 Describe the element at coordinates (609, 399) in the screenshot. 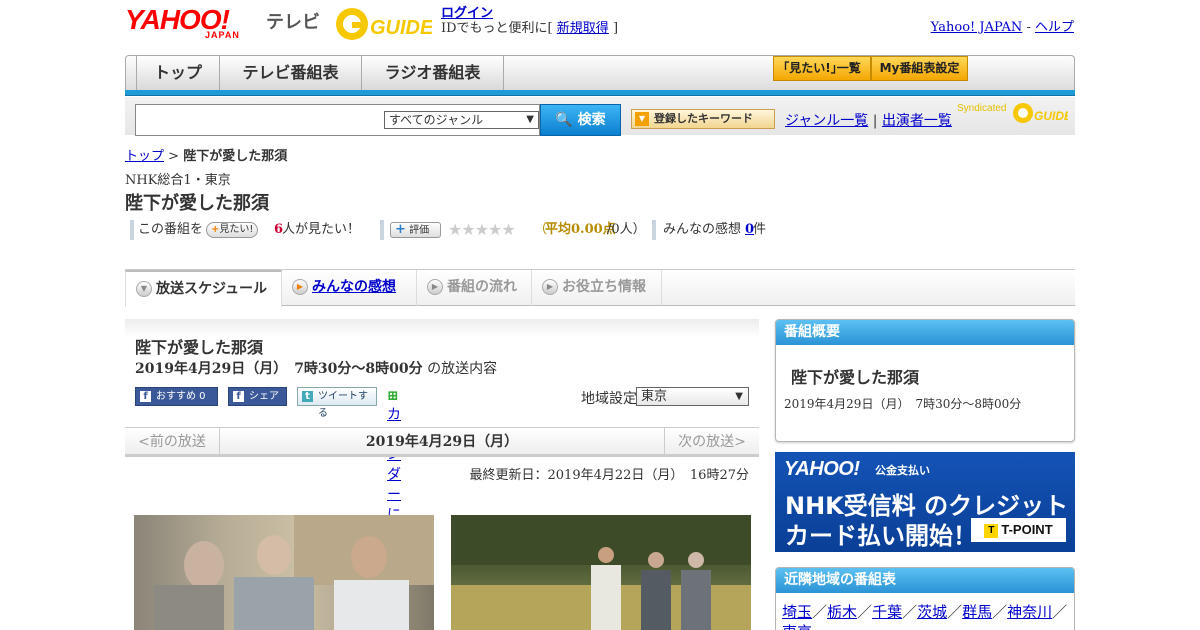

I see `region-label: 地域設定` at that location.